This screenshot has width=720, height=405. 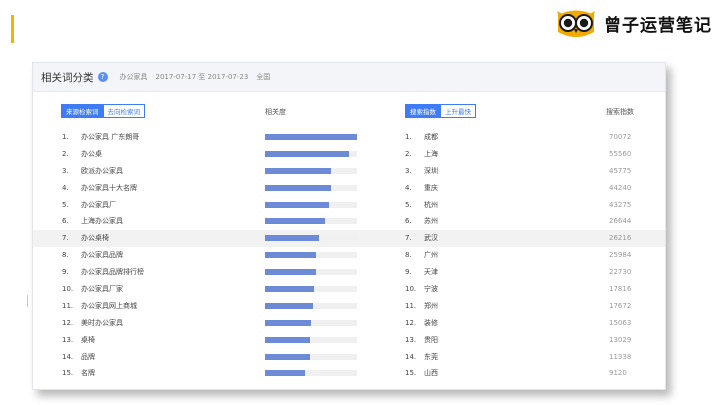 What do you see at coordinates (349, 289) in the screenshot?
I see `table-row: 10. 办公家具厂家 10. 宁波 17816` at bounding box center [349, 289].